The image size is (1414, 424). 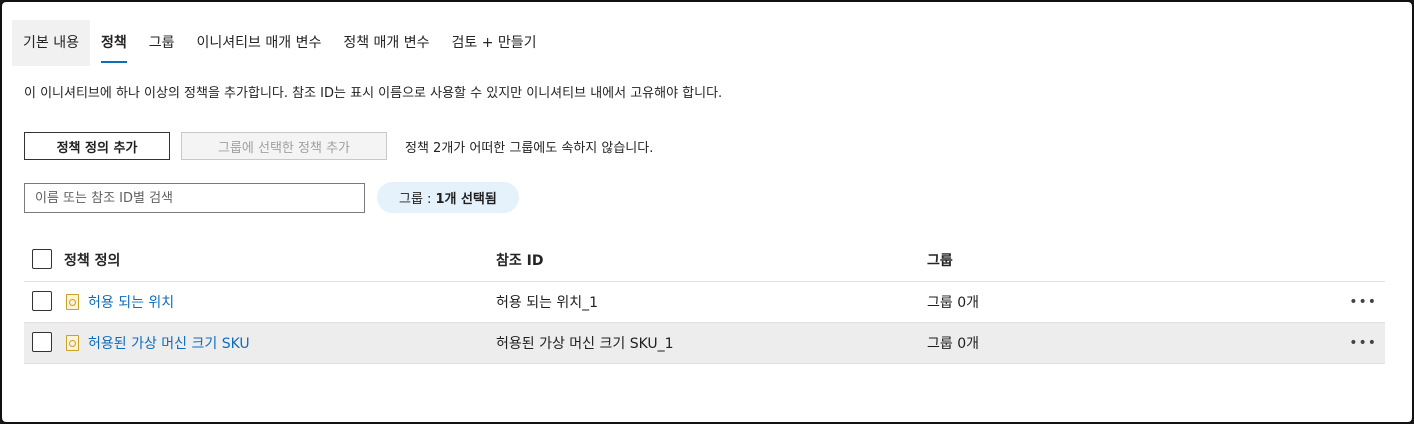 What do you see at coordinates (42, 258) in the screenshot?
I see `select-all-checkbox` at bounding box center [42, 258].